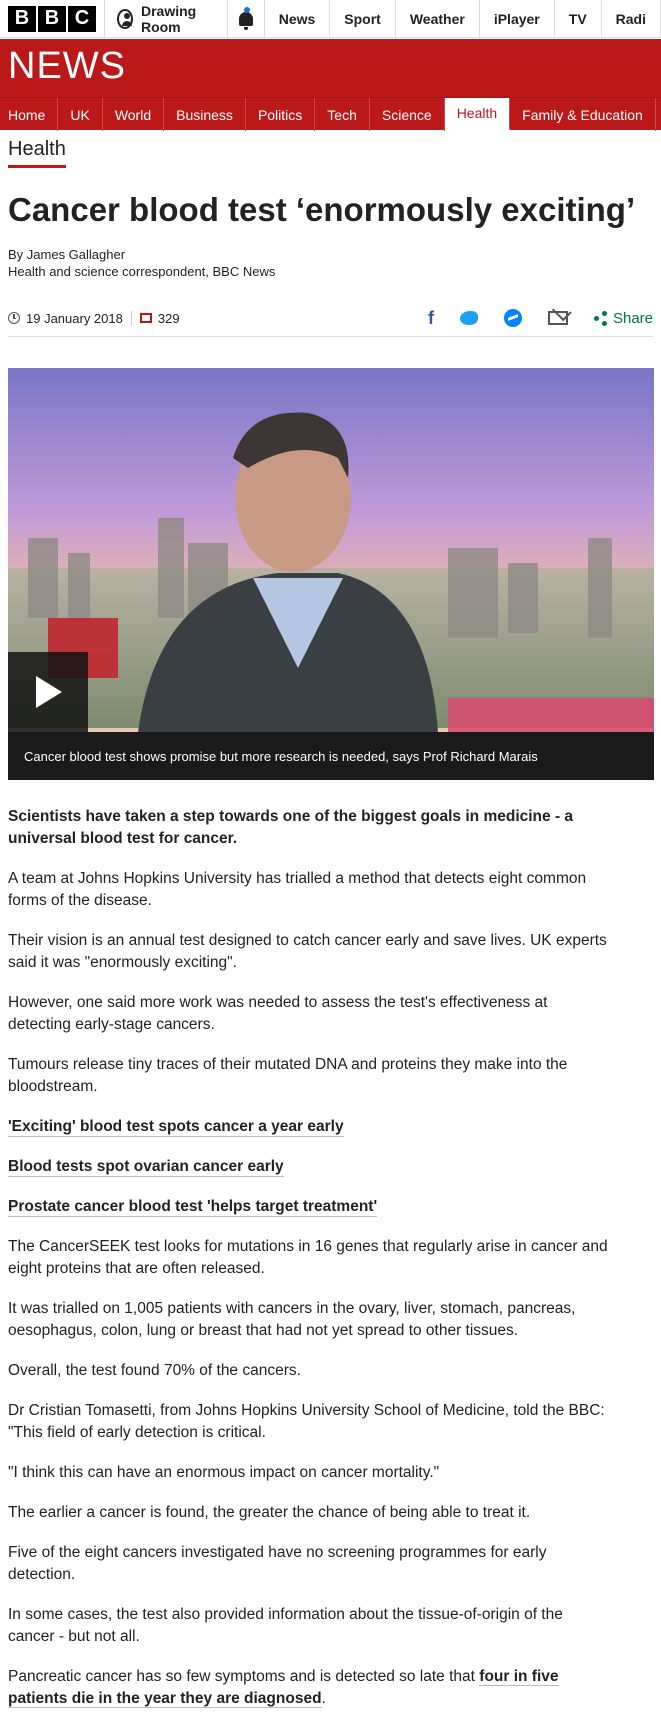 The height and width of the screenshot is (1730, 661). Describe the element at coordinates (431, 318) in the screenshot. I see `facebook-icon: f` at that location.